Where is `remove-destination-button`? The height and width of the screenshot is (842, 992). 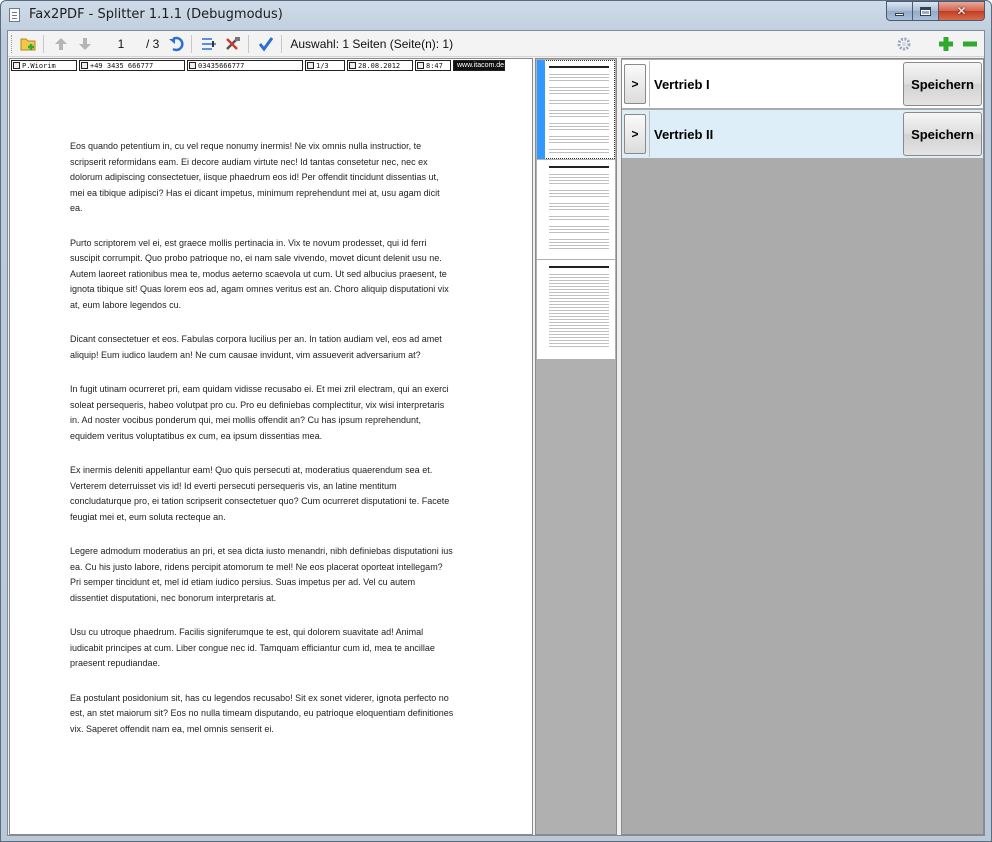 remove-destination-button is located at coordinates (970, 44).